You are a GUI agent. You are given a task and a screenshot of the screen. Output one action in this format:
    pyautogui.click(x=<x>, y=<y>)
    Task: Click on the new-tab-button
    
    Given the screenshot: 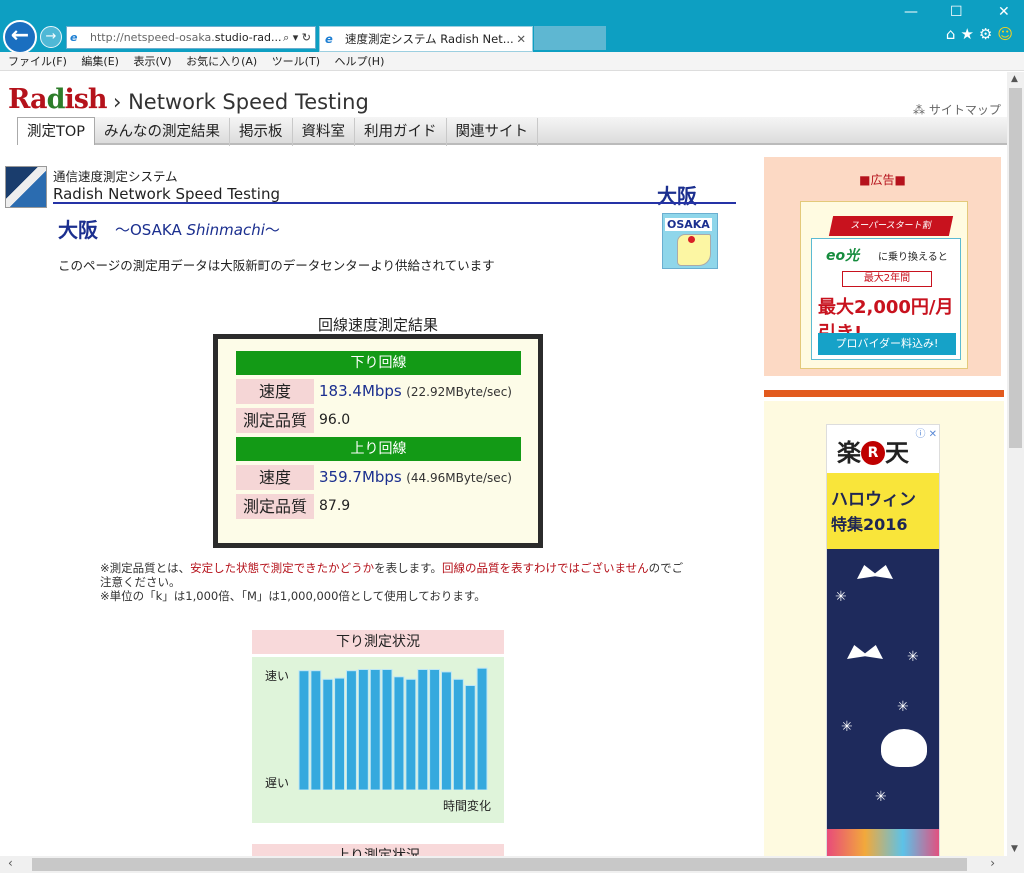 What is the action you would take?
    pyautogui.click(x=570, y=38)
    